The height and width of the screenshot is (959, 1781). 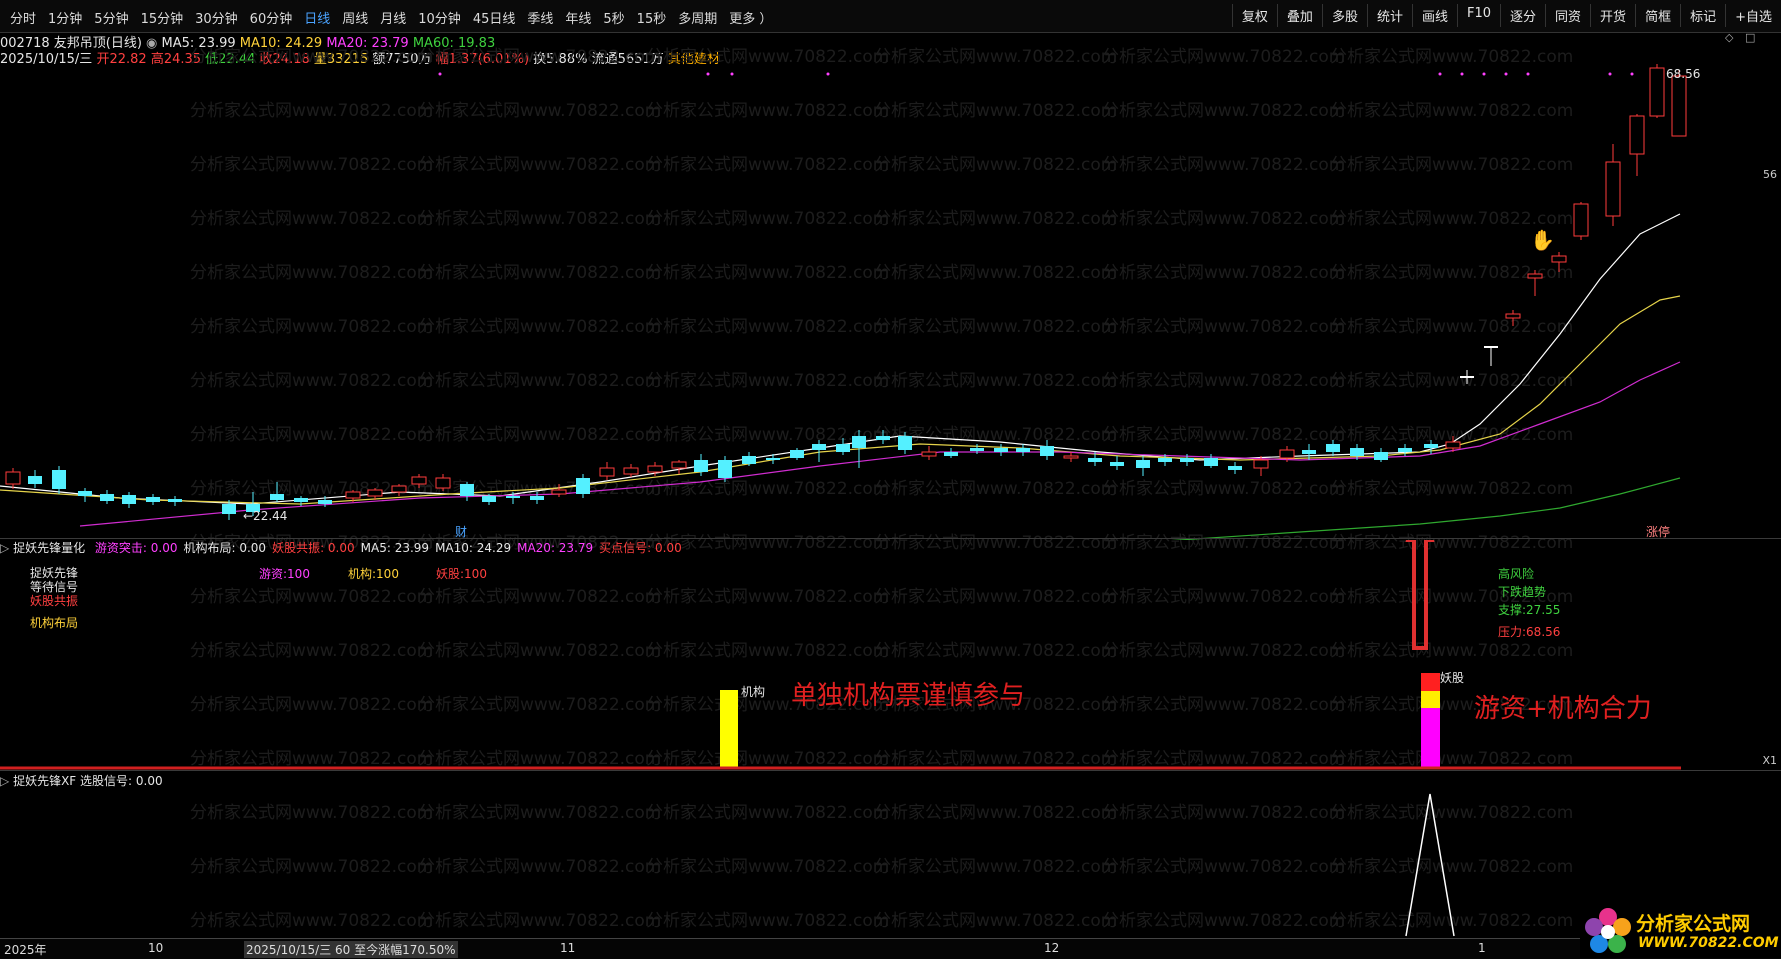 What do you see at coordinates (1750, 37) in the screenshot?
I see `square-icon: □` at bounding box center [1750, 37].